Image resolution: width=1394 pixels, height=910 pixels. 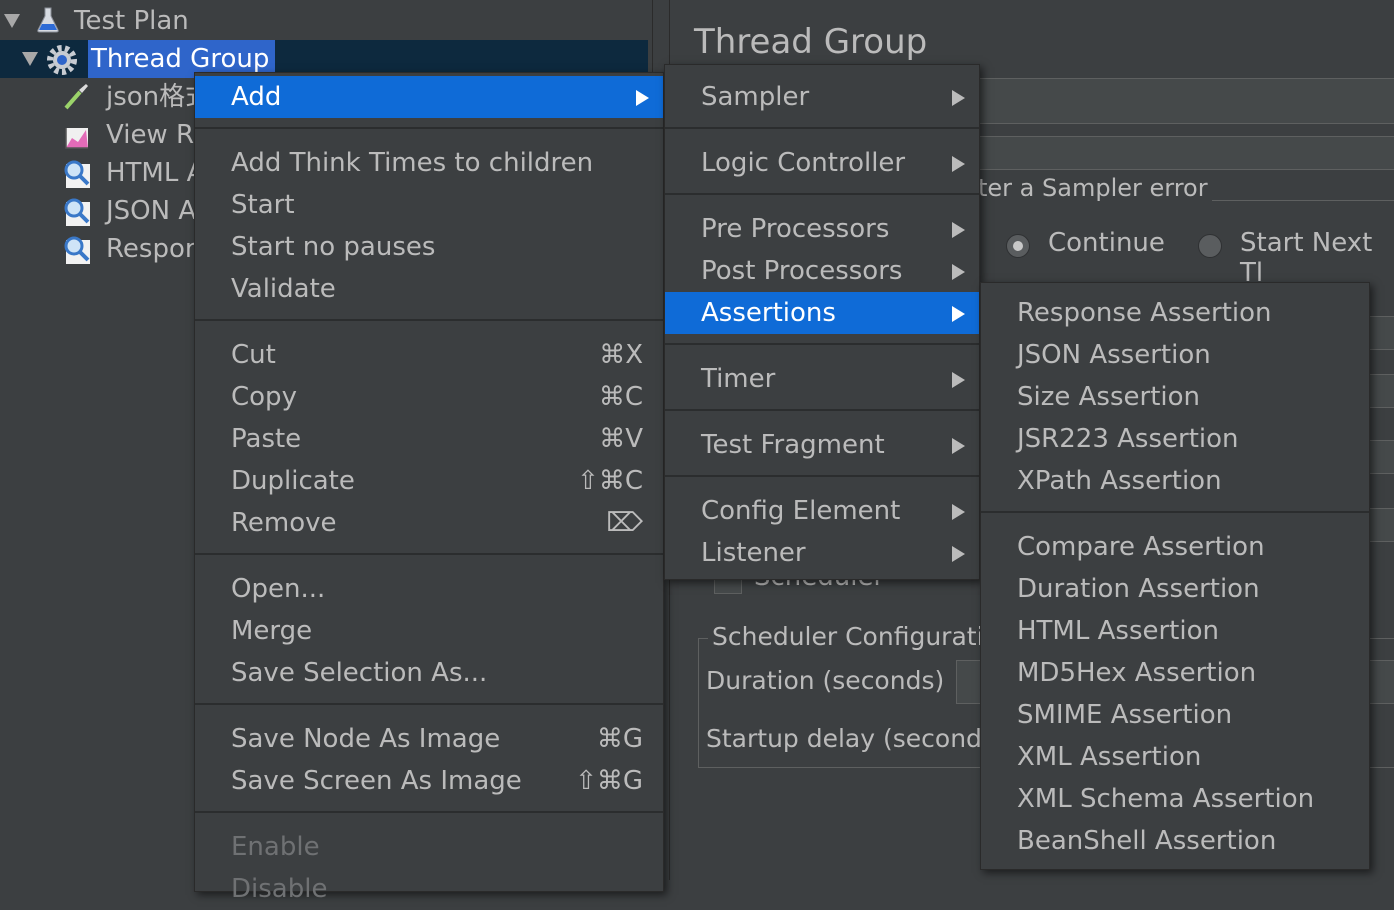 I want to click on assertion-item-json: JSON Assertion, so click(x=1175, y=355).